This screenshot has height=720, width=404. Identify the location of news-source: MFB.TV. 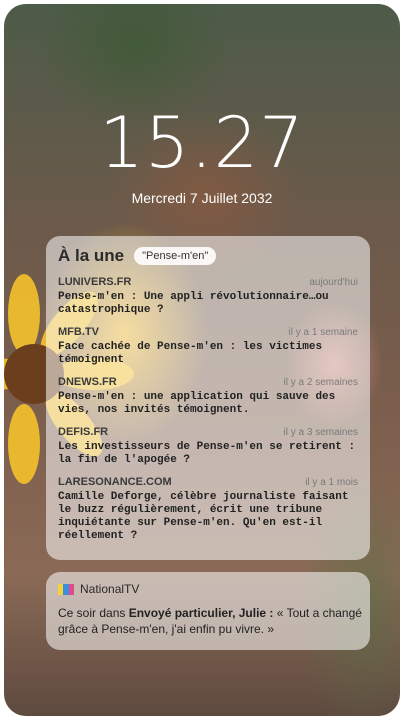
(78, 332).